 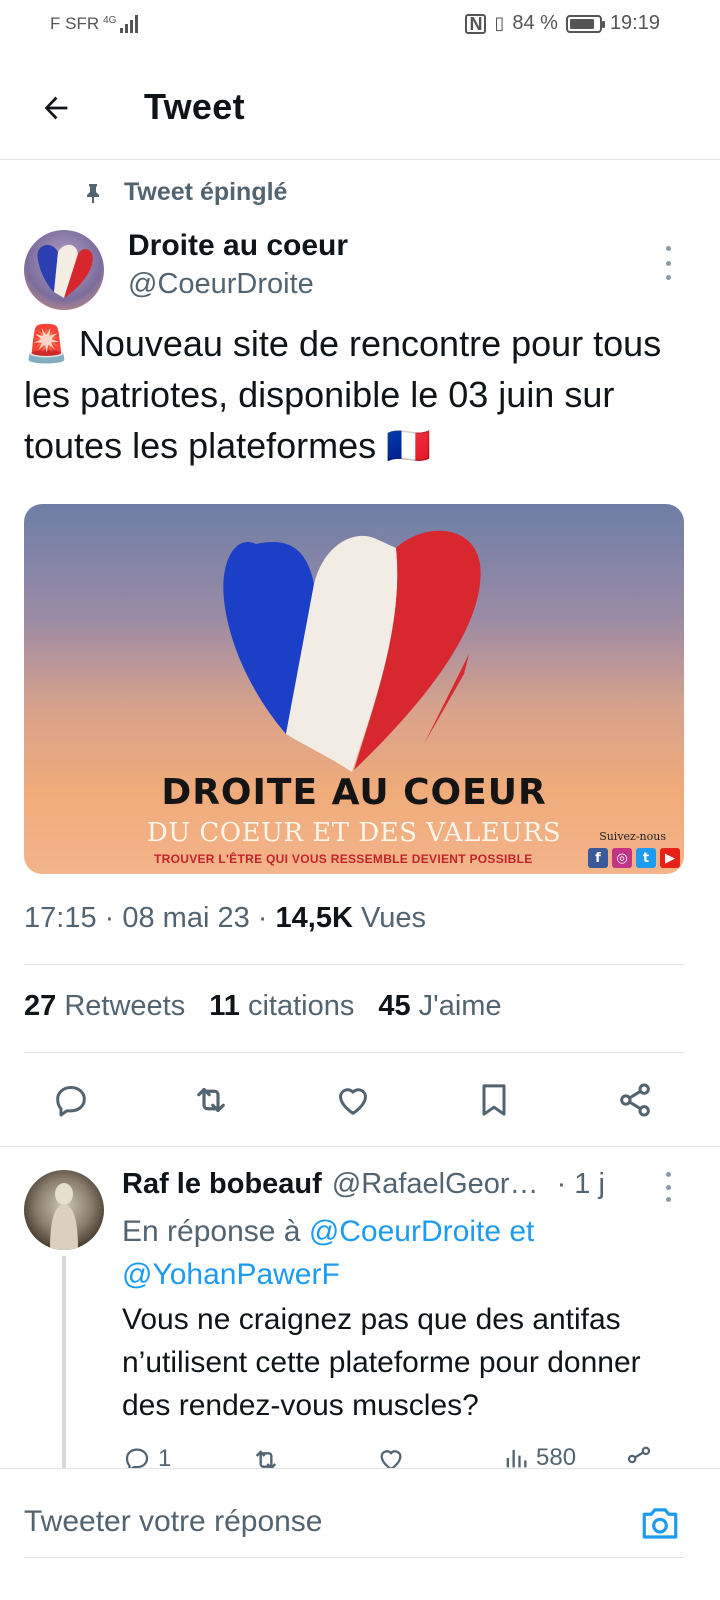 I want to click on pinned-label: Tweet épinglé, so click(x=206, y=192).